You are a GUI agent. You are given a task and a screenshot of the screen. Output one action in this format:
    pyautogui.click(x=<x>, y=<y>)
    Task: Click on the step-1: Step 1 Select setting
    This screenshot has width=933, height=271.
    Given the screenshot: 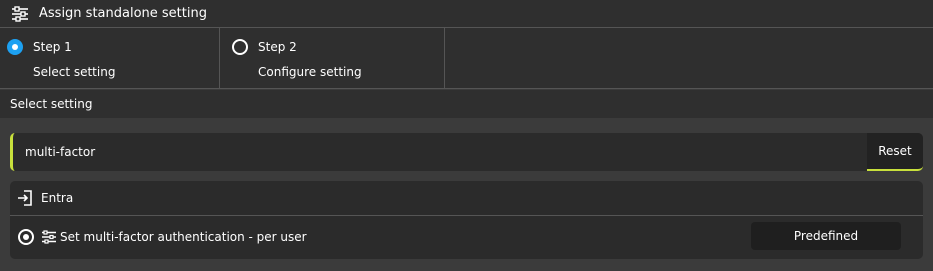 What is the action you would take?
    pyautogui.click(x=110, y=58)
    